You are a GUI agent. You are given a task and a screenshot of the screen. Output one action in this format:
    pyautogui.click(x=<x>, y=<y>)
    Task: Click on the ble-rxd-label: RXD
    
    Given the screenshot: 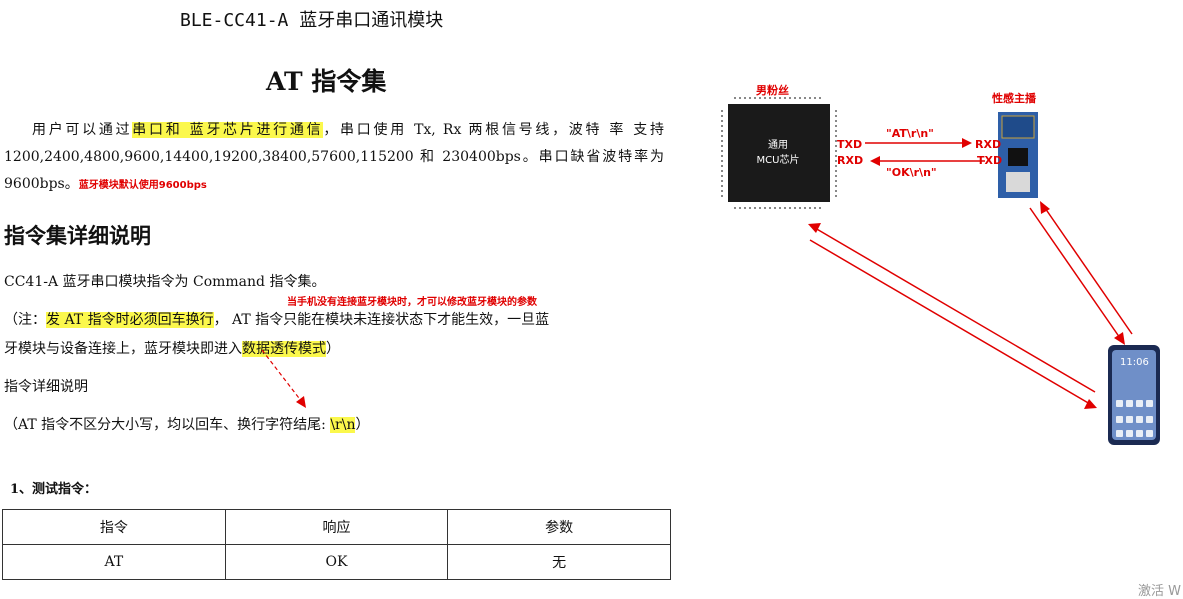 What is the action you would take?
    pyautogui.click(x=988, y=144)
    